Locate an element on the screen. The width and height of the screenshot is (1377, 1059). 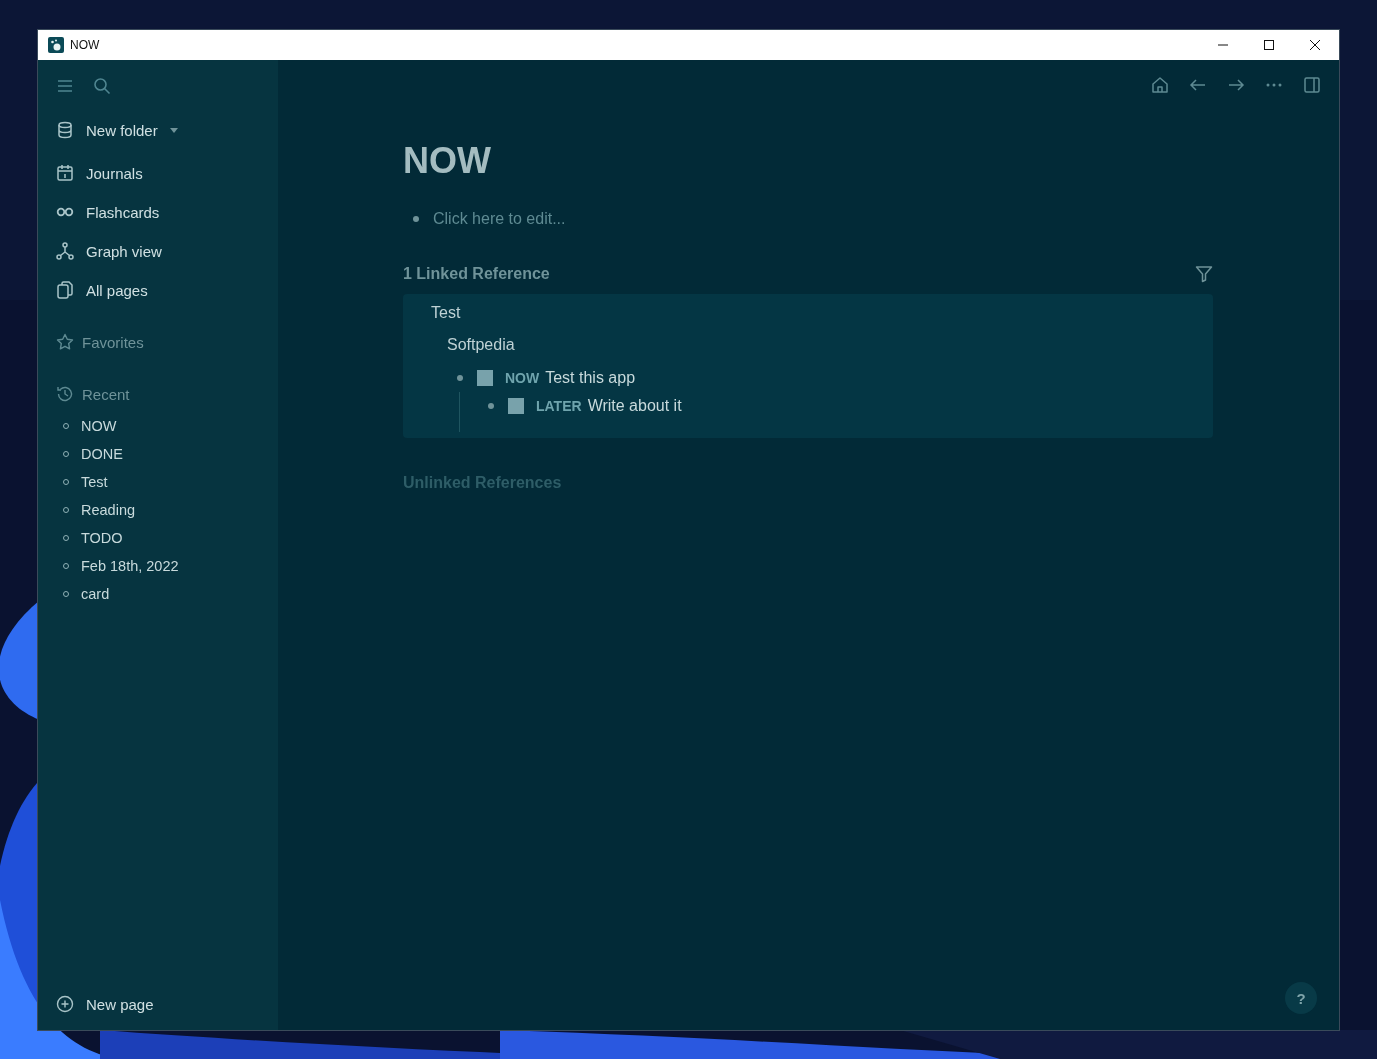
folder-selector: New folder is located at coordinates (117, 130).